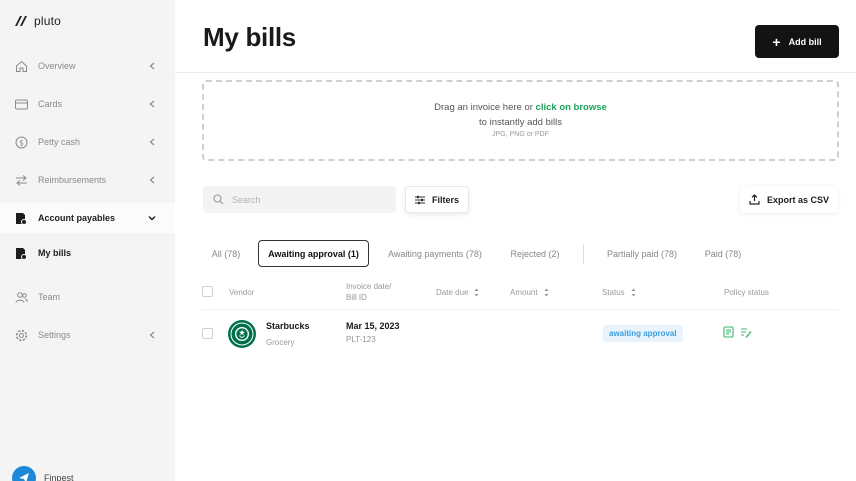 The height and width of the screenshot is (481, 856). I want to click on sidebar-item-label: My bills, so click(55, 253).